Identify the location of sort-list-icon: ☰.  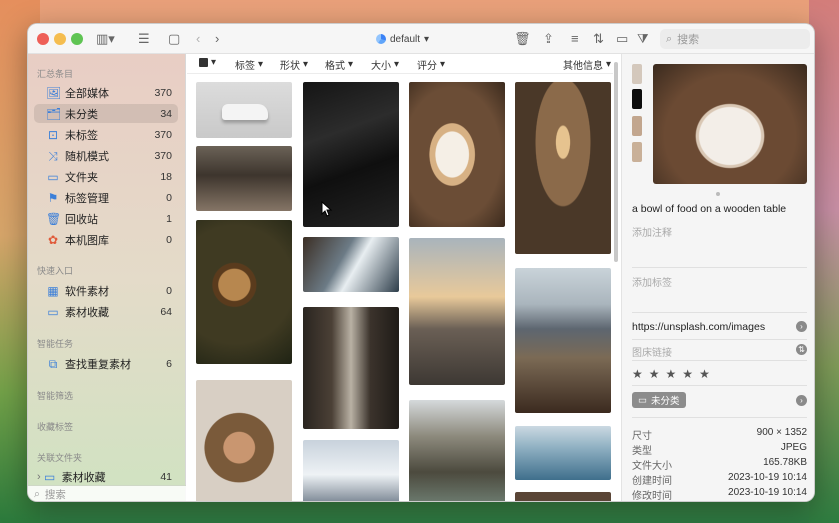
(144, 39).